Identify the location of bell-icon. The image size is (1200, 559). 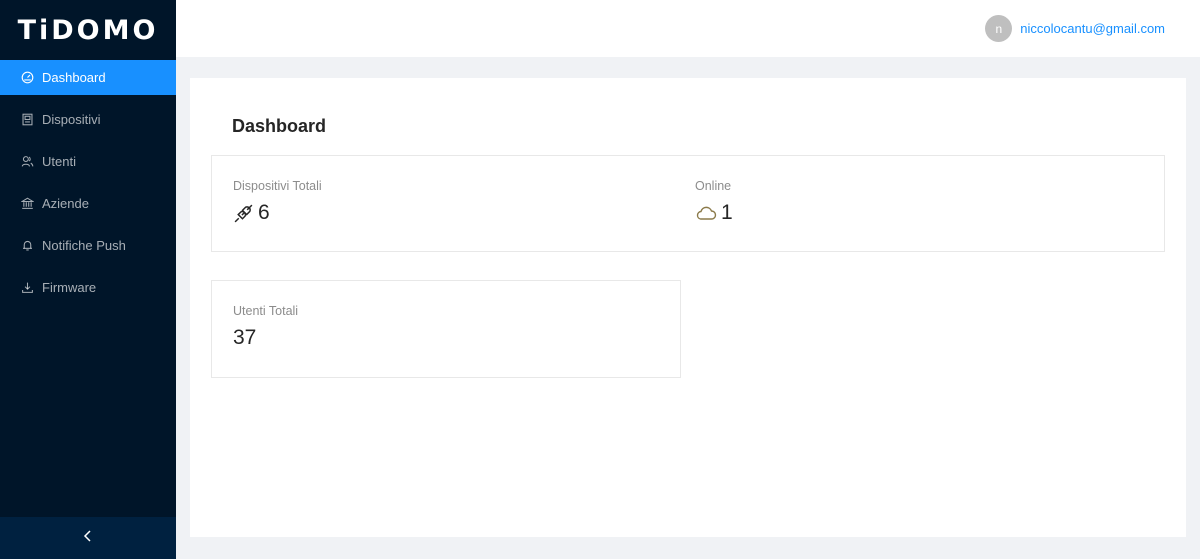
(27, 245).